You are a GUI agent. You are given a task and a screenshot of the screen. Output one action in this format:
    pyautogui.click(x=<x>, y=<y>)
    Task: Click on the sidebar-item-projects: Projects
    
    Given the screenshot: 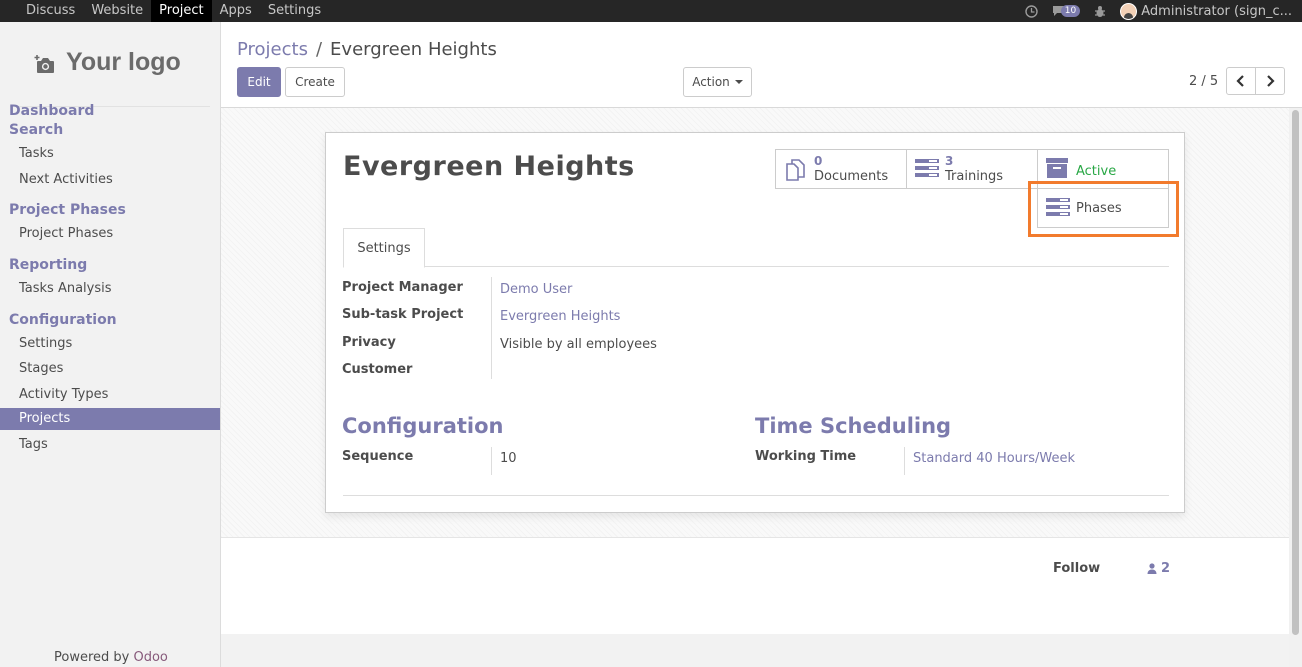 What is the action you would take?
    pyautogui.click(x=110, y=419)
    